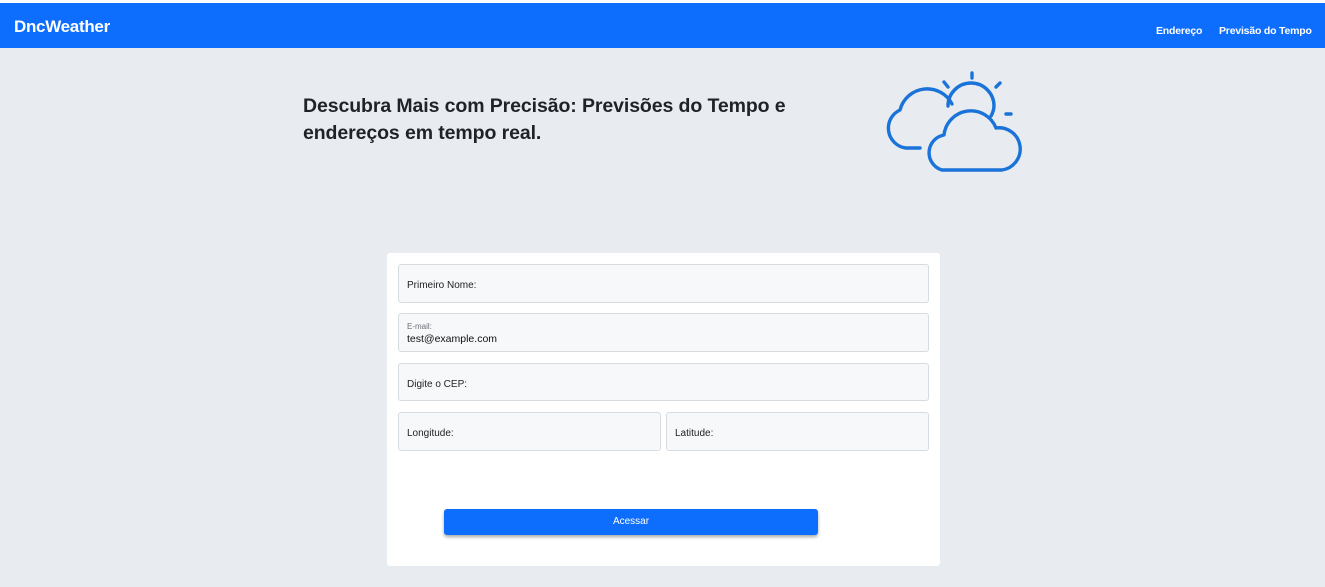 This screenshot has width=1325, height=587. I want to click on email-value: test@example.com, so click(452, 339).